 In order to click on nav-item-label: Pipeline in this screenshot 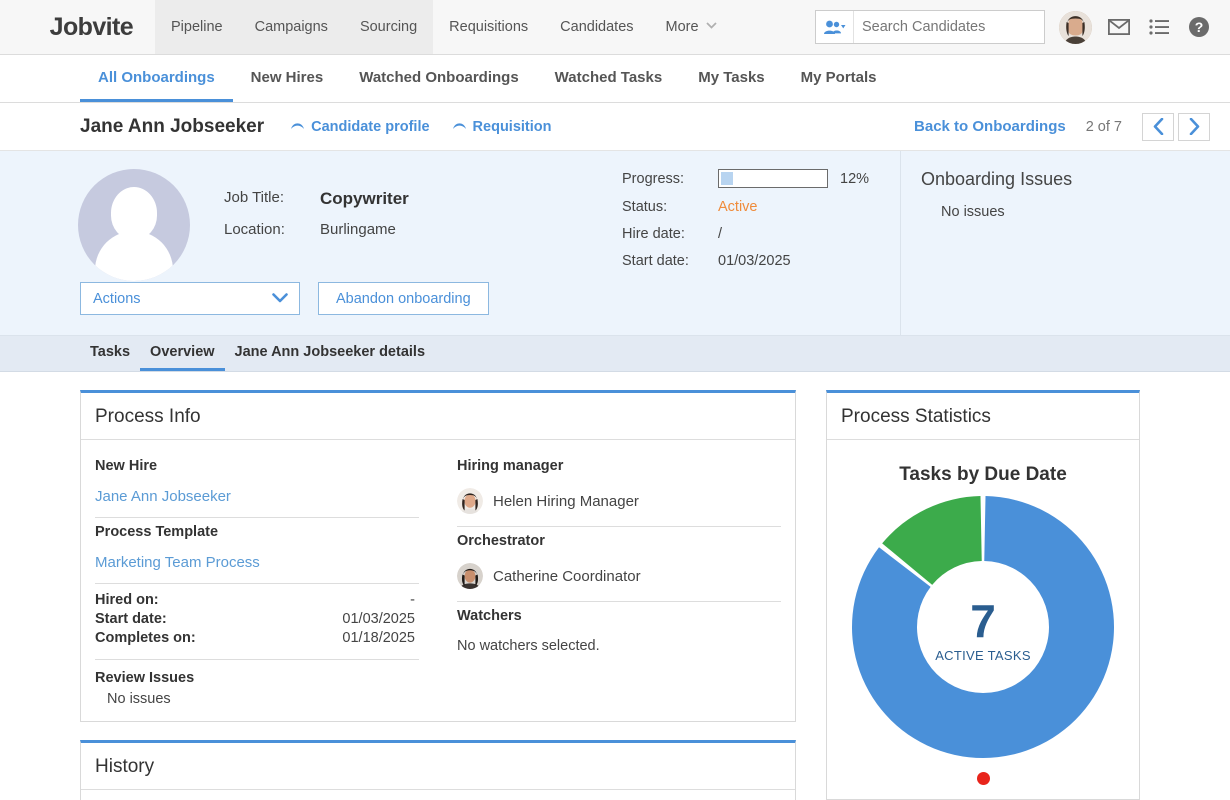, I will do `click(197, 27)`.